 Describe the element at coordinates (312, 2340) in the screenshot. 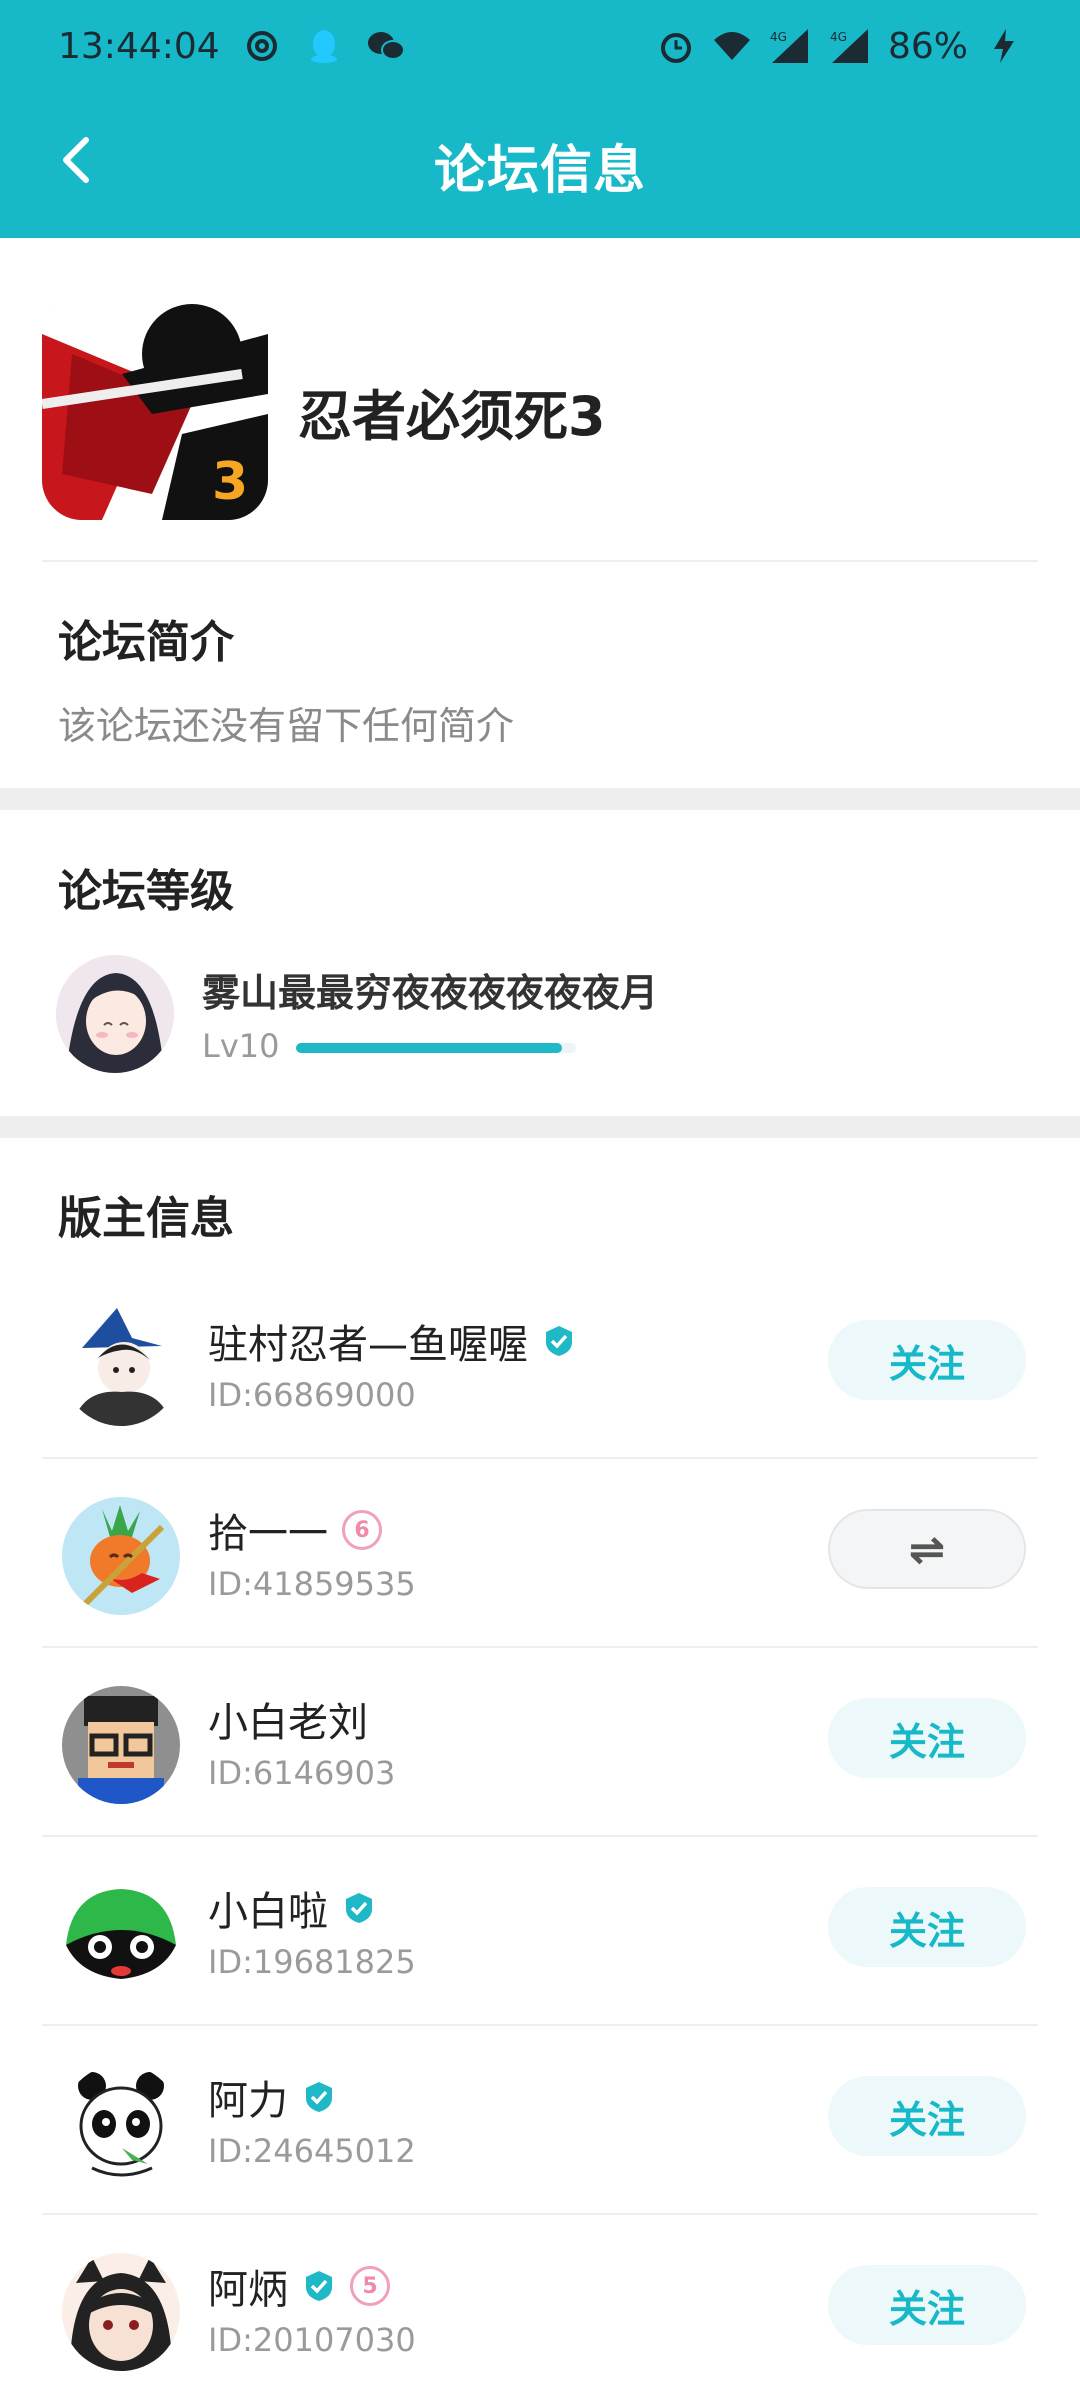

I see `moderator-id: ID:20107030` at that location.